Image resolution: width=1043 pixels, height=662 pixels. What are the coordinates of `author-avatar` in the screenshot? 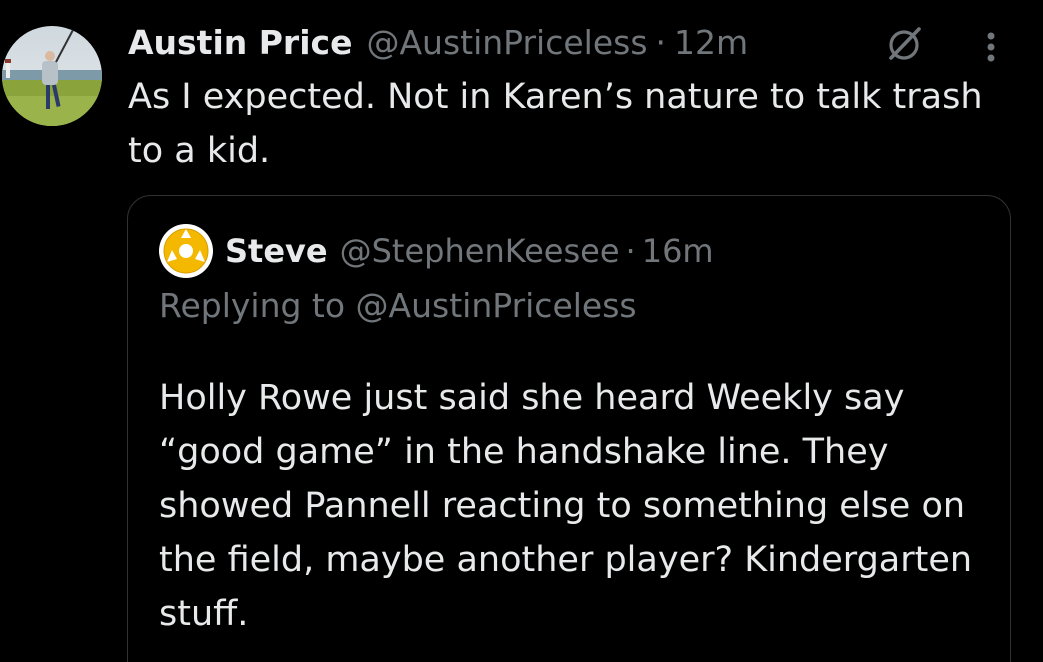 It's located at (52, 76).